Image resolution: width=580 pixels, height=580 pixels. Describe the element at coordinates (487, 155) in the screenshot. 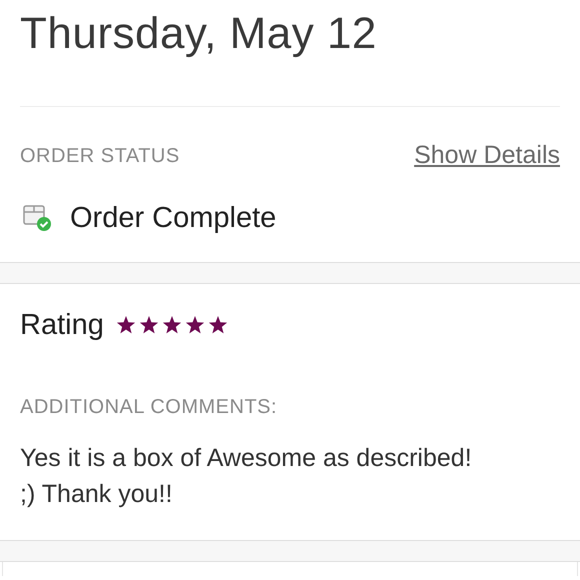

I see `show-details-link: Show Details` at that location.